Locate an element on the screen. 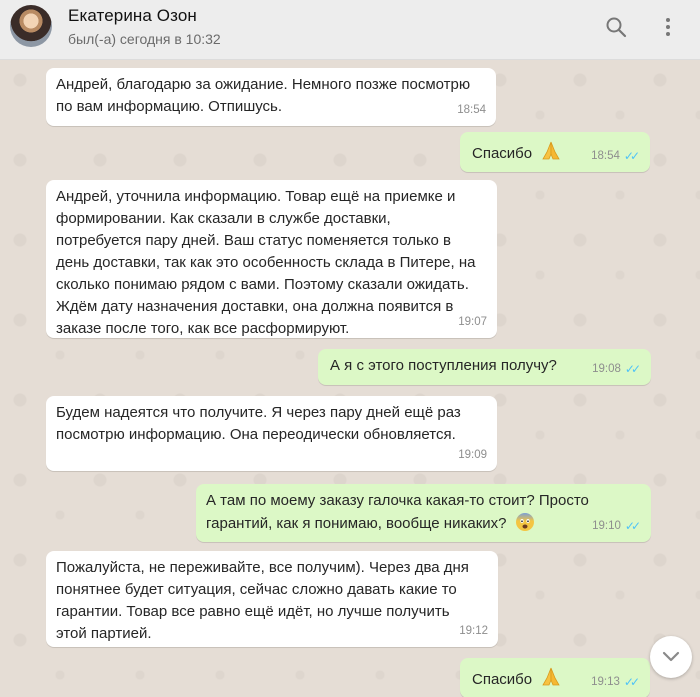 Image resolution: width=700 pixels, height=697 pixels. contact-name: Екатерина Озон is located at coordinates (132, 16).